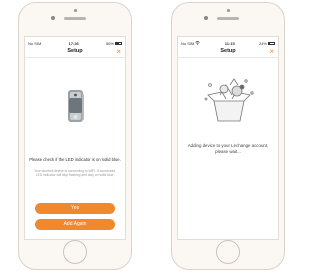  I want to click on box-illustration-icon, so click(229, 100).